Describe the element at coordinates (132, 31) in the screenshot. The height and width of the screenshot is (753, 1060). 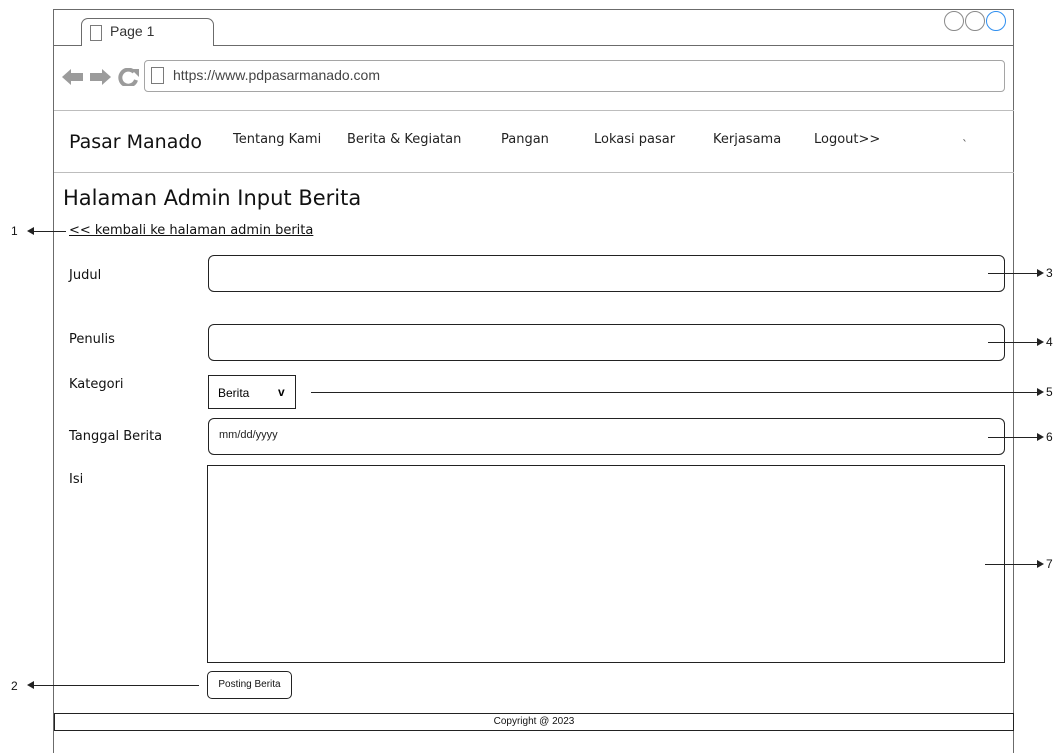
I see `tab-title: Page 1` at that location.